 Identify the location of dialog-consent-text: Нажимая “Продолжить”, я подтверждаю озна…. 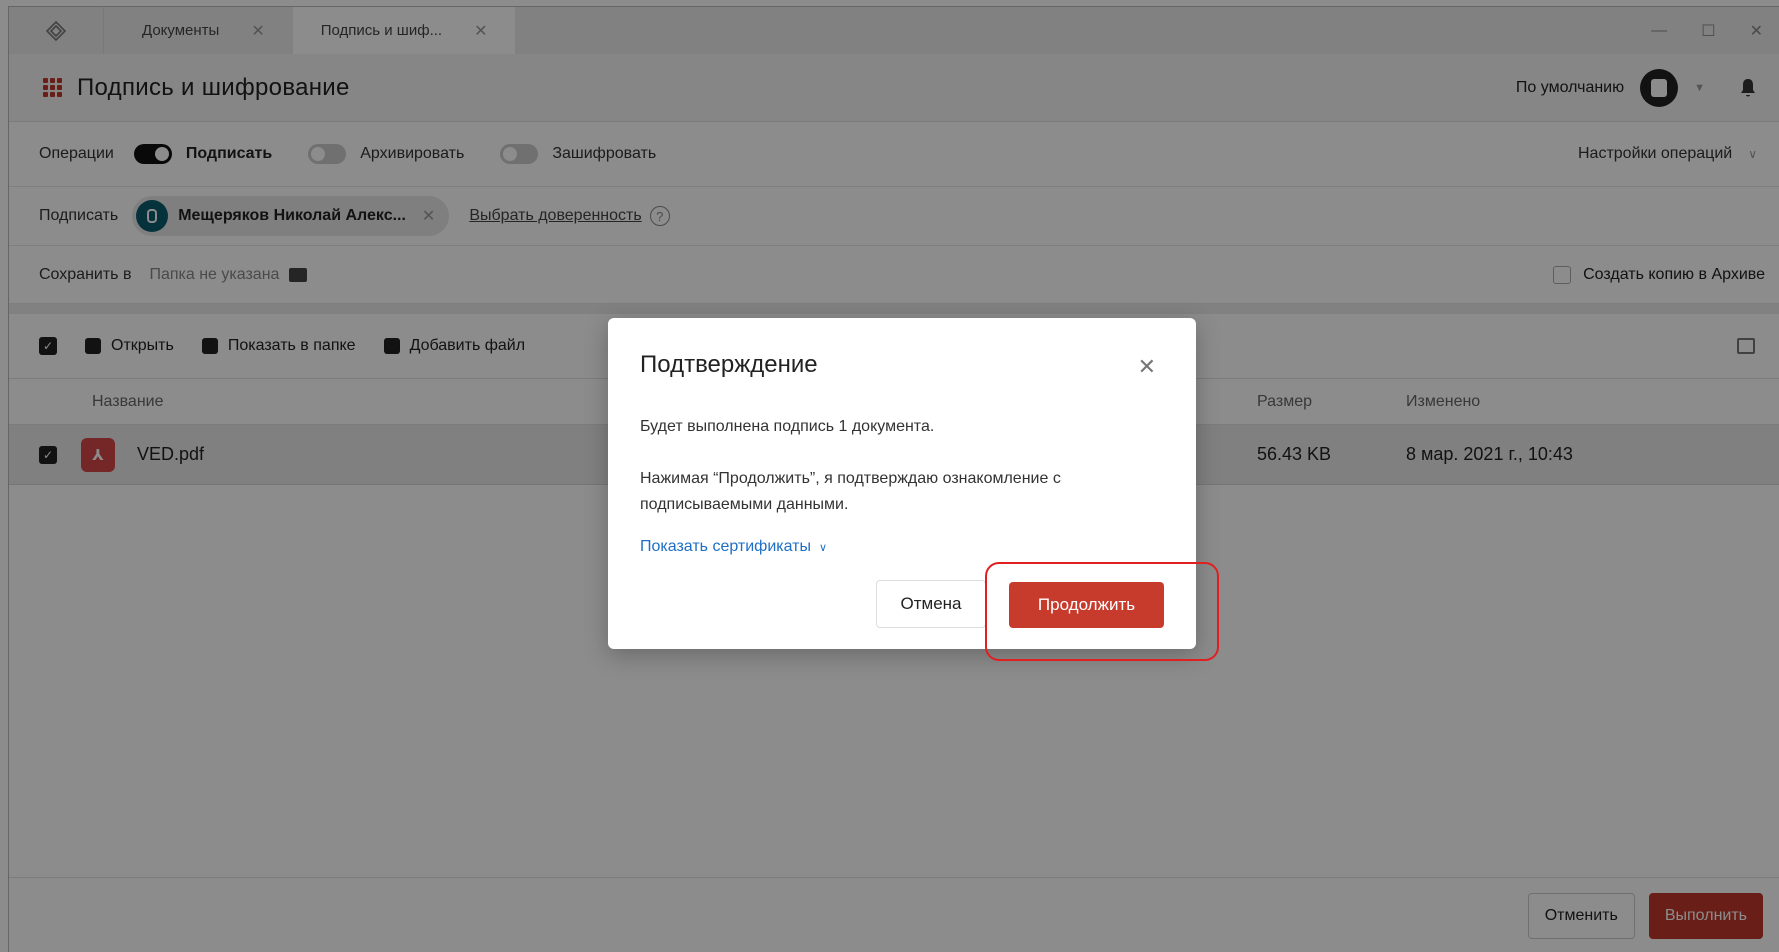
(850, 491).